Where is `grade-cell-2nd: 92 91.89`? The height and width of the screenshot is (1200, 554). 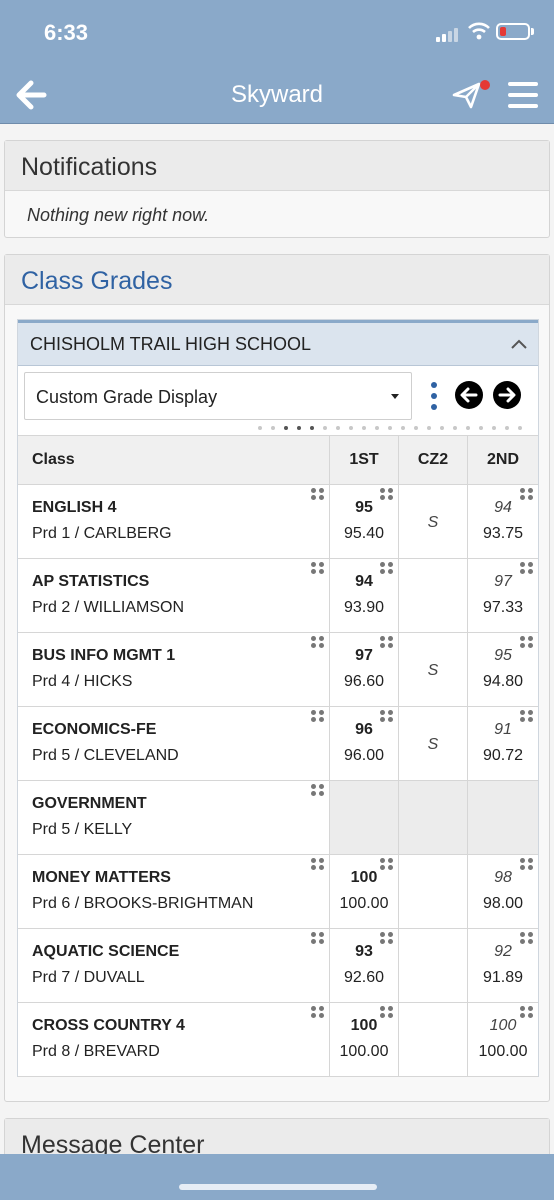
grade-cell-2nd: 92 91.89 is located at coordinates (503, 965).